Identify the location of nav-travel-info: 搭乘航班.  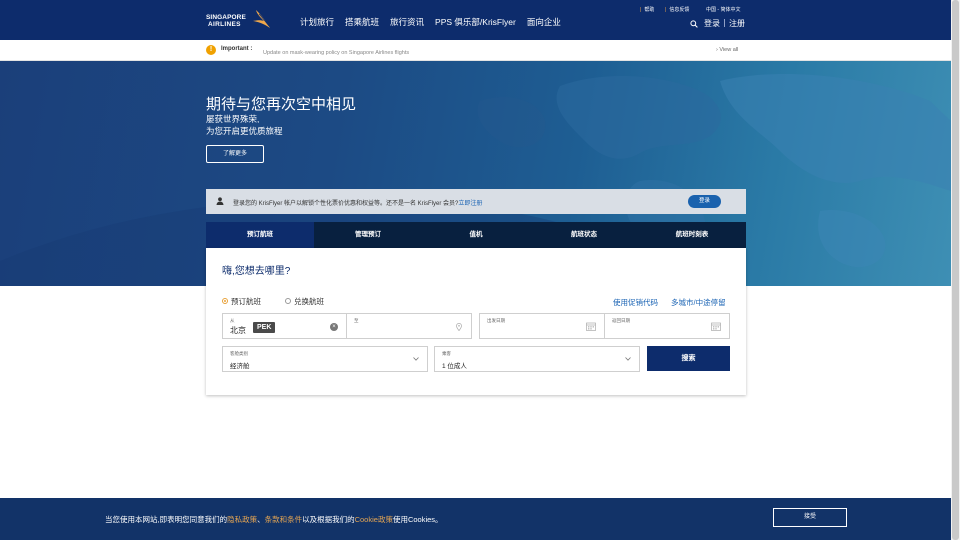
(362, 22).